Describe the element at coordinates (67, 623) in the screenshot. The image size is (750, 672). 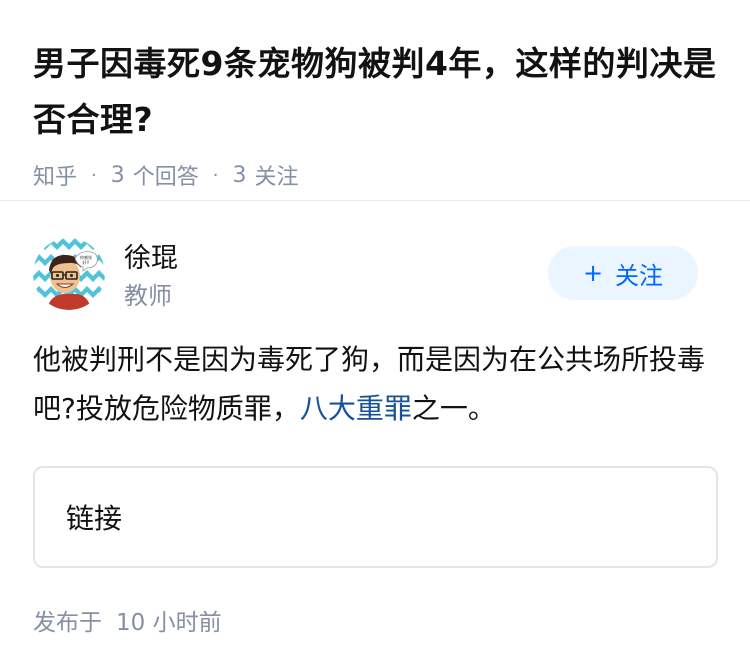
I see `publish-prefix: 发布于` at that location.